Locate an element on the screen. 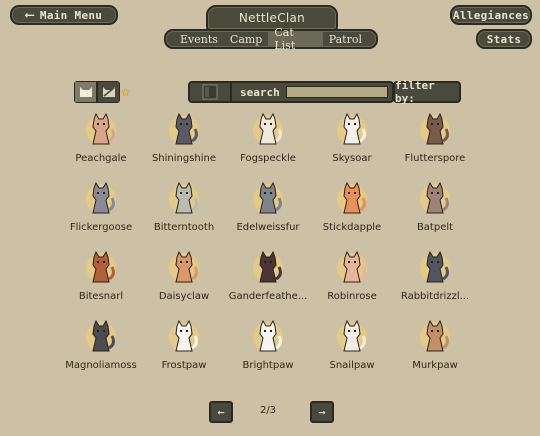 This screenshot has width=540, height=436. starclan-icon is located at coordinates (108, 92).